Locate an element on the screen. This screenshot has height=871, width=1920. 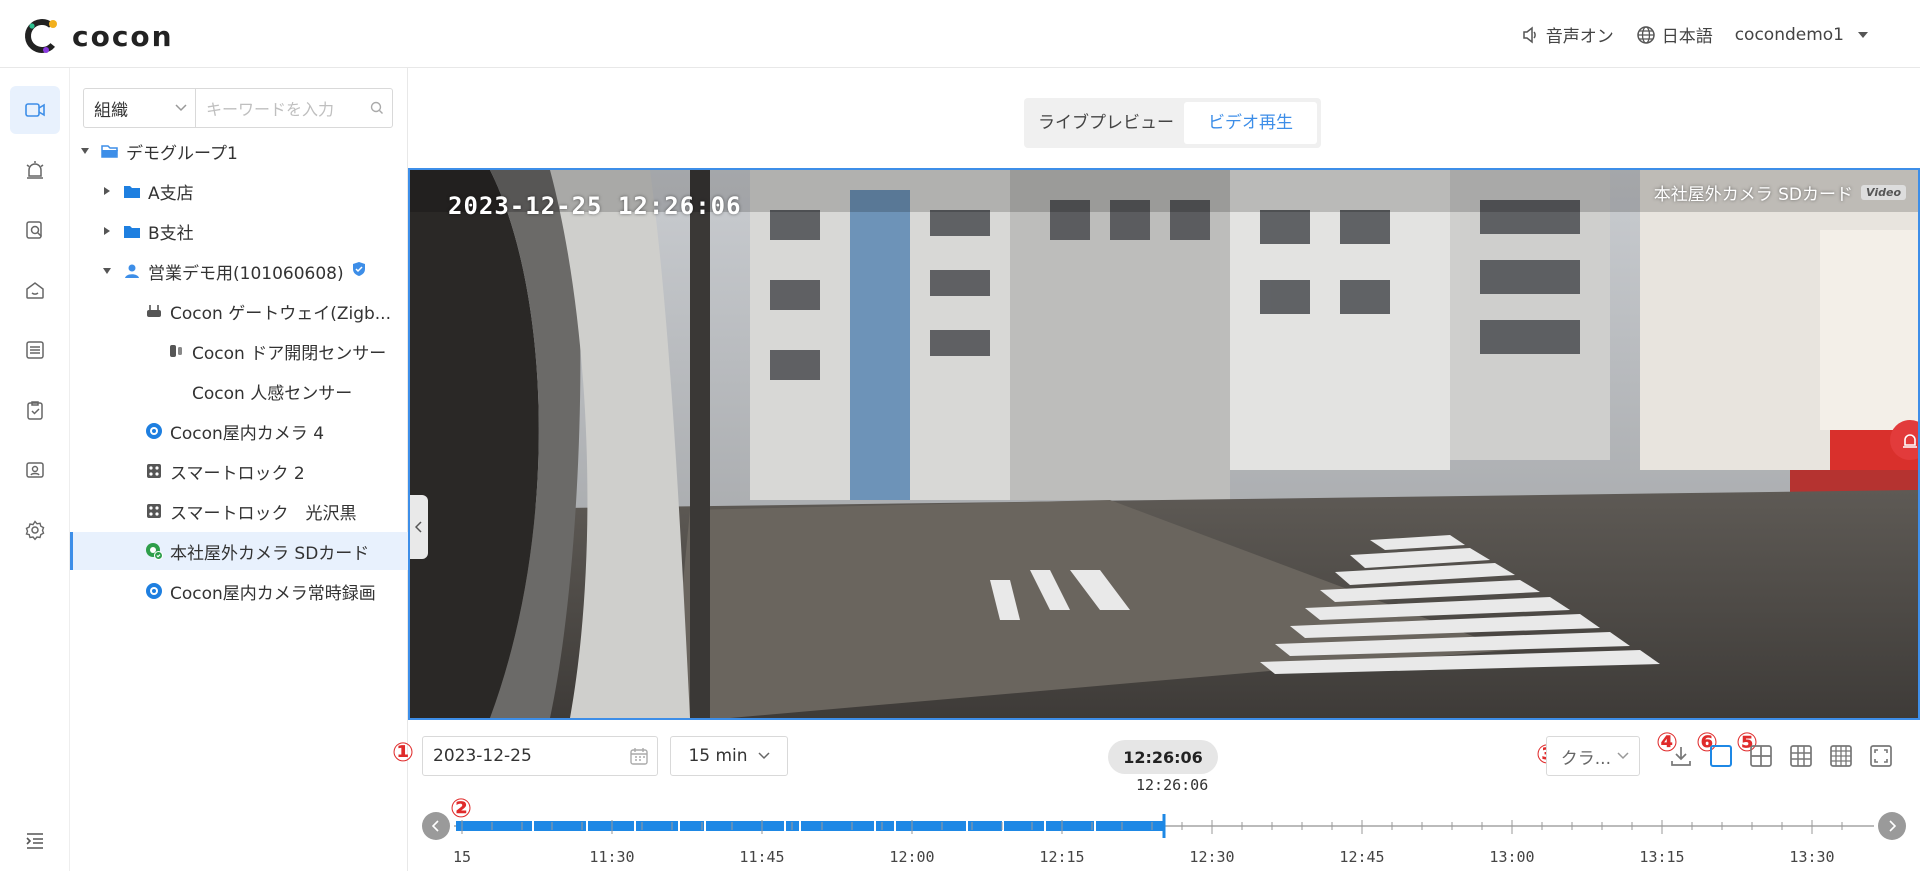
tree-search: 組織 キーワードを入力 is located at coordinates (238, 108).